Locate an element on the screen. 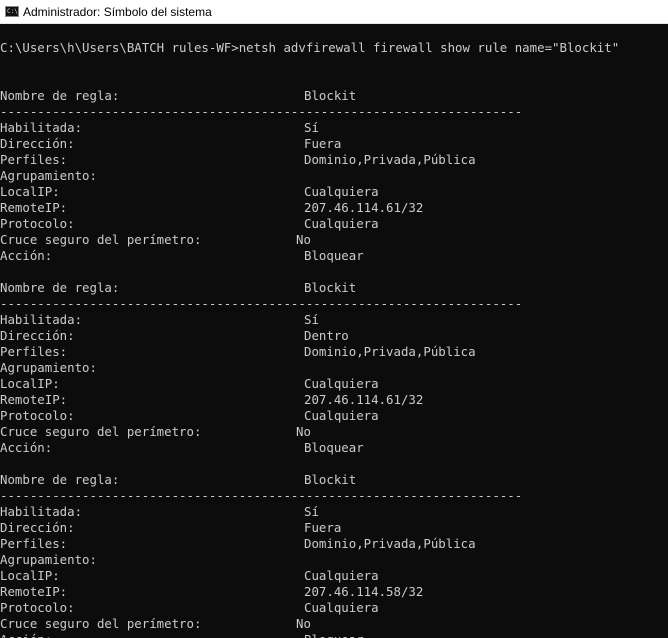  window-title: Administrador: Símbolo del sistema is located at coordinates (117, 11).